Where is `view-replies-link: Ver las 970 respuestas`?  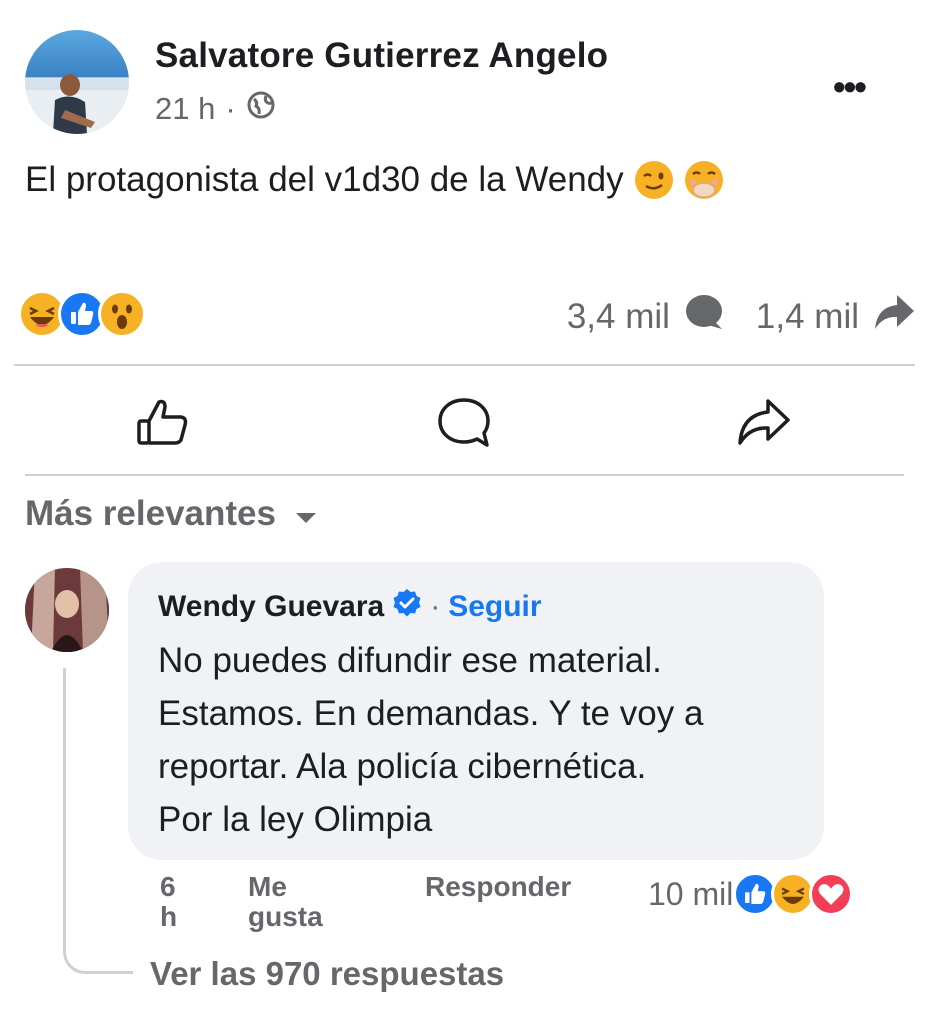 view-replies-link: Ver las 970 respuestas is located at coordinates (327, 974).